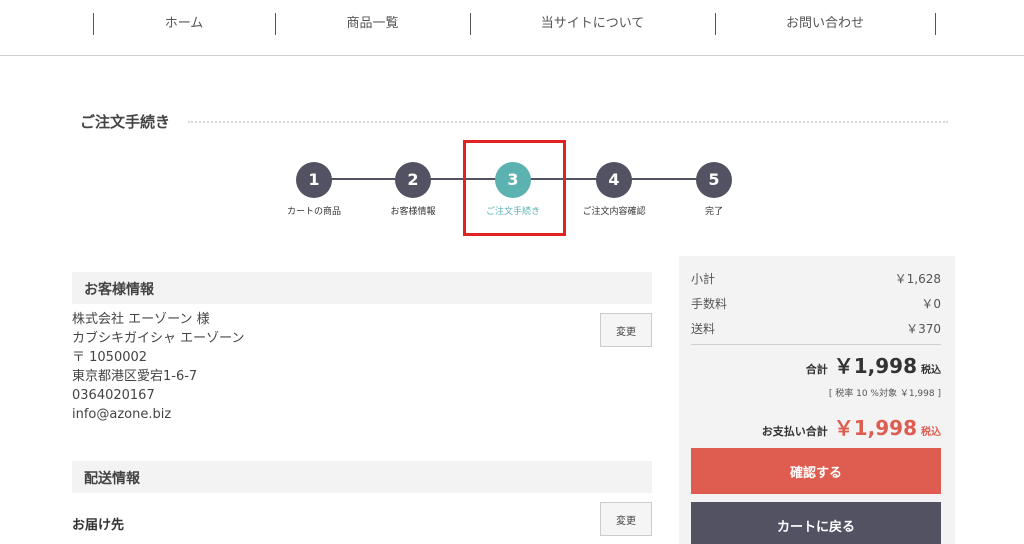 The height and width of the screenshot is (544, 1024). Describe the element at coordinates (626, 519) in the screenshot. I see `change-delivery-button: 変更` at that location.